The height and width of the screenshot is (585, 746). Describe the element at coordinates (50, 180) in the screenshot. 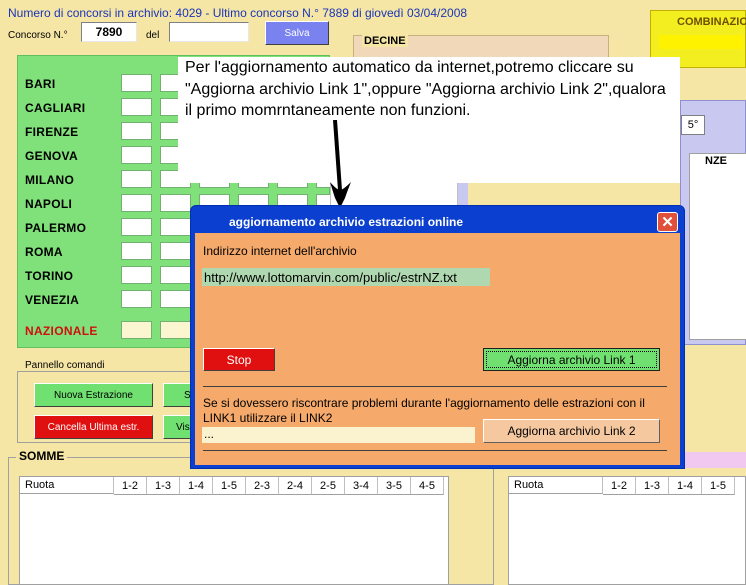

I see `city-label: MILANO` at that location.